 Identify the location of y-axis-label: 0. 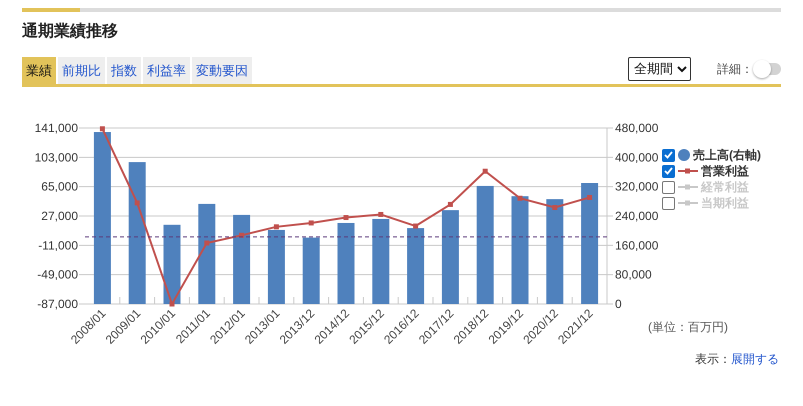
(618, 304).